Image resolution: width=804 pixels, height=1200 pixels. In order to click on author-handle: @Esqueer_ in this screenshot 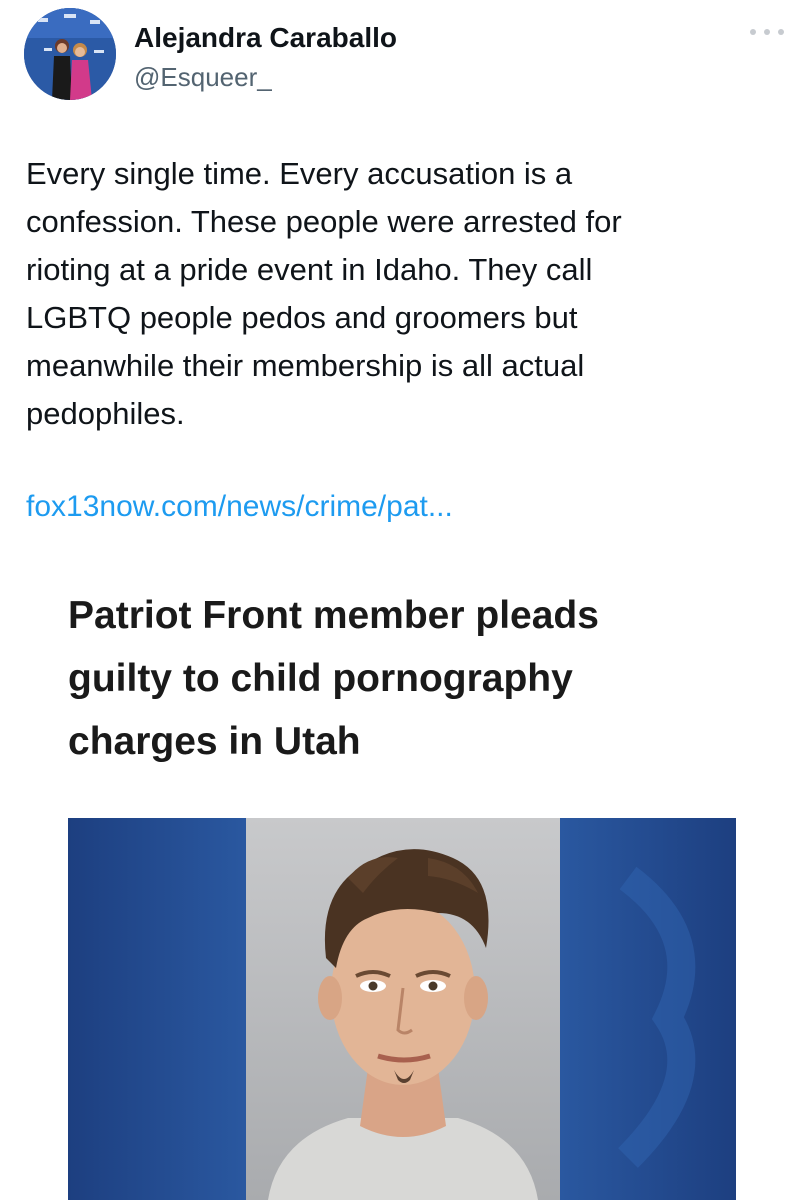, I will do `click(203, 77)`.